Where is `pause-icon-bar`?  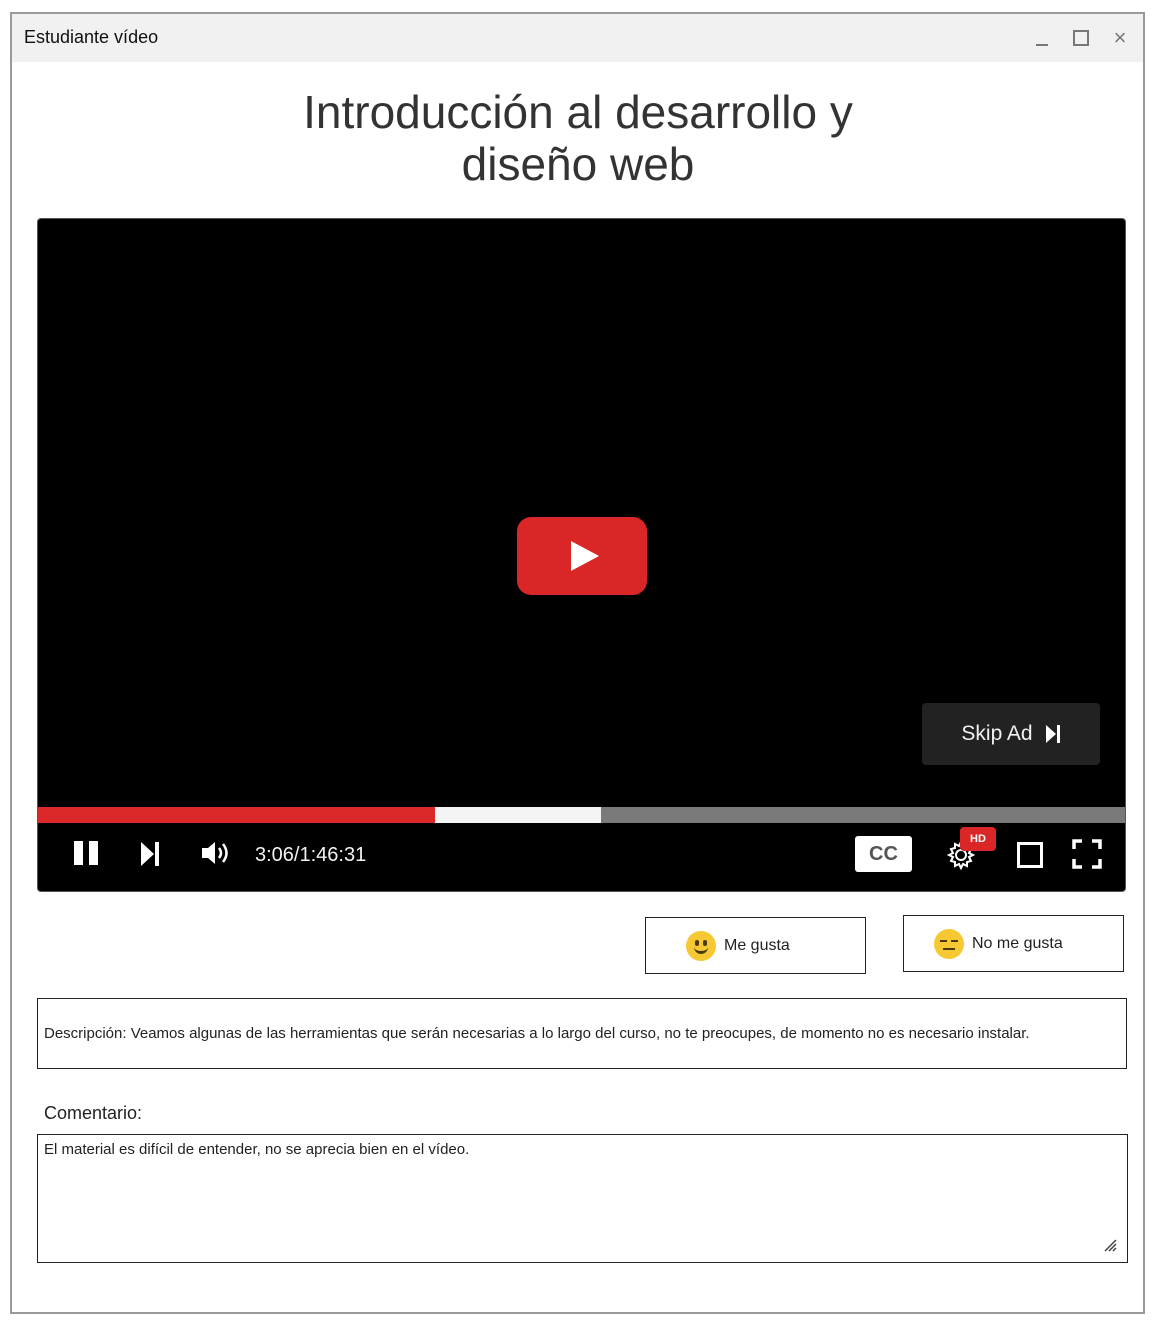 pause-icon-bar is located at coordinates (93, 853).